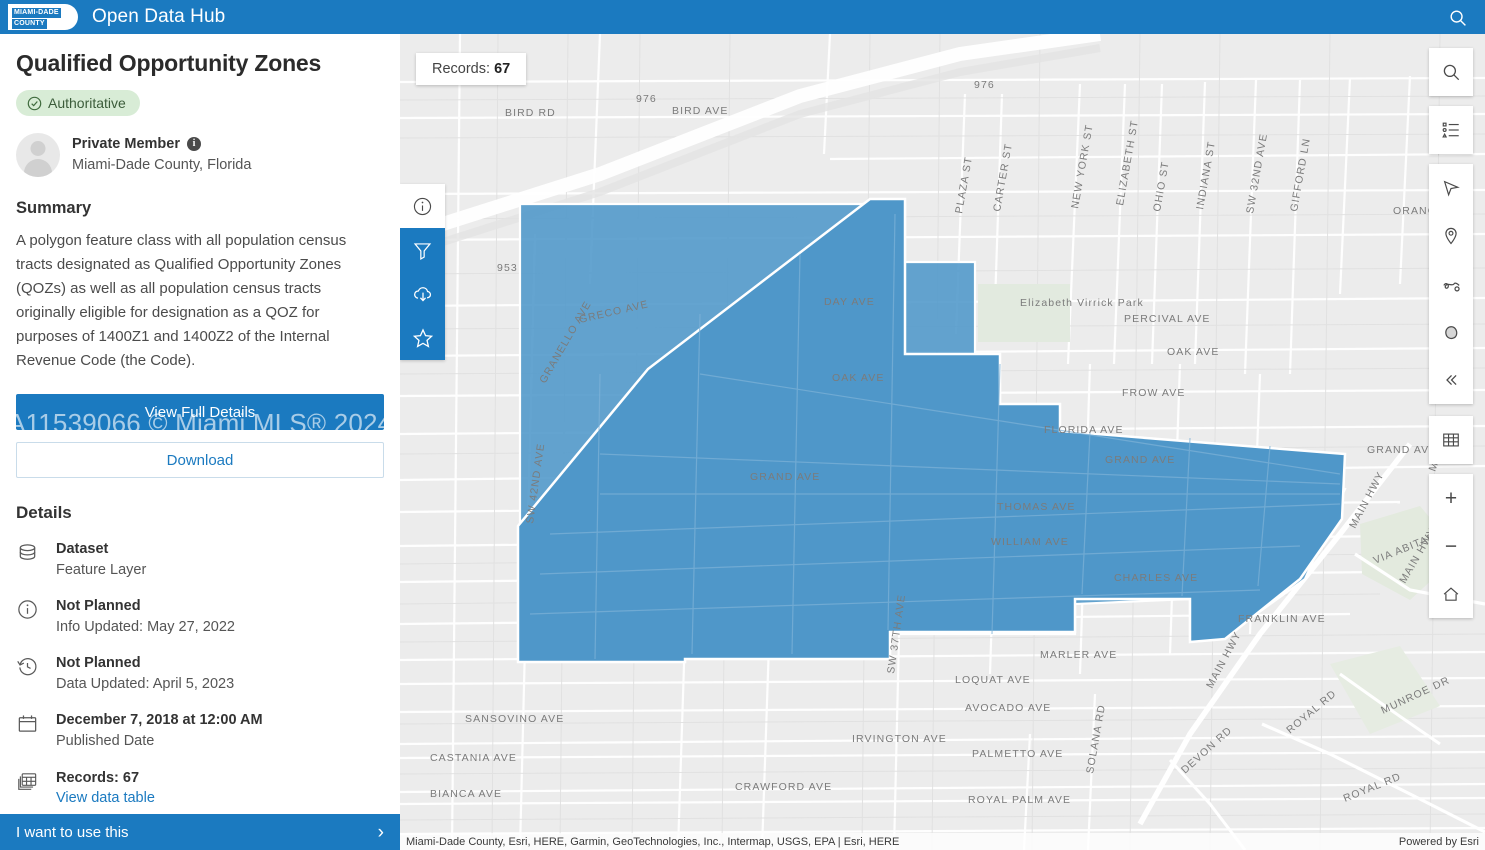 Image resolution: width=1485 pixels, height=850 pixels. I want to click on filter-icon, so click(422, 250).